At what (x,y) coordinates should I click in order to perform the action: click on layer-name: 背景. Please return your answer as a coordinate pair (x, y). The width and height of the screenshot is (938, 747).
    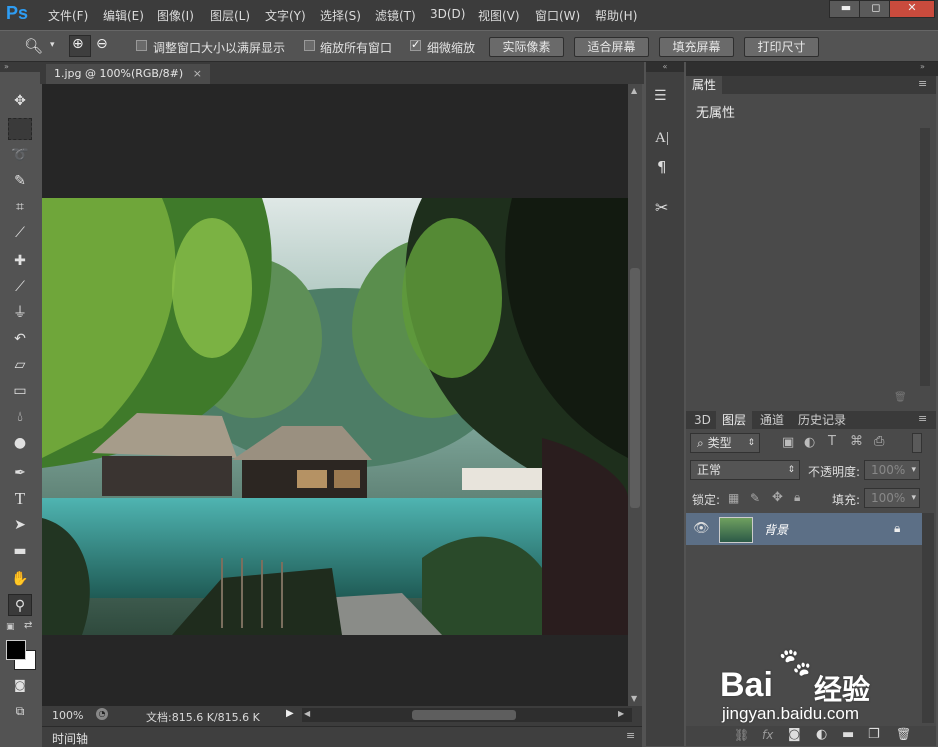
    Looking at the image, I should click on (776, 529).